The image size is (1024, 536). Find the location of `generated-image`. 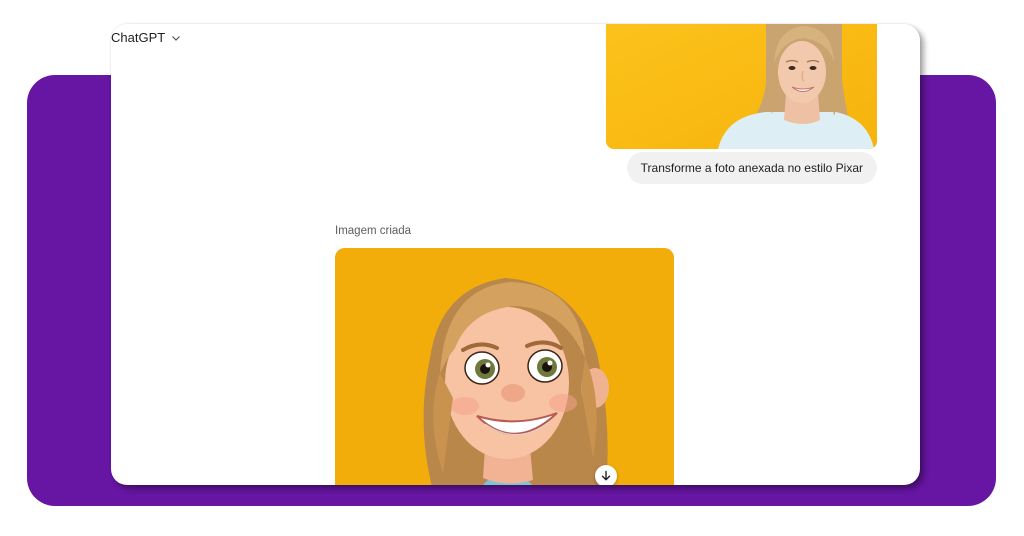

generated-image is located at coordinates (504, 366).